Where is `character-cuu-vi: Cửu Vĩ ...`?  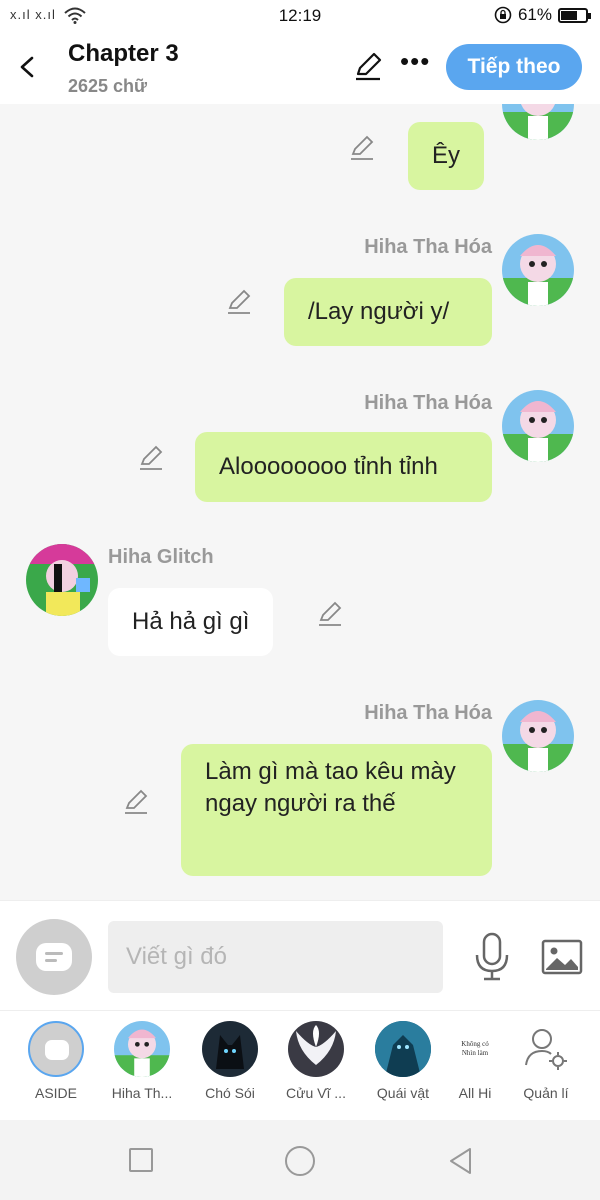 character-cuu-vi: Cửu Vĩ ... is located at coordinates (316, 1061).